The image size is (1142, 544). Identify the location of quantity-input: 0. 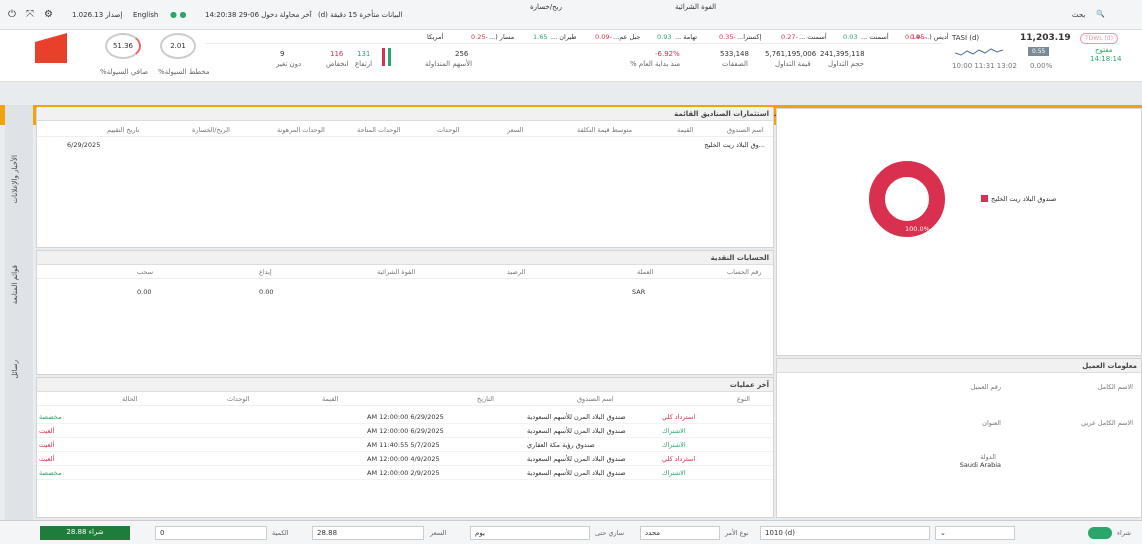
(211, 533).